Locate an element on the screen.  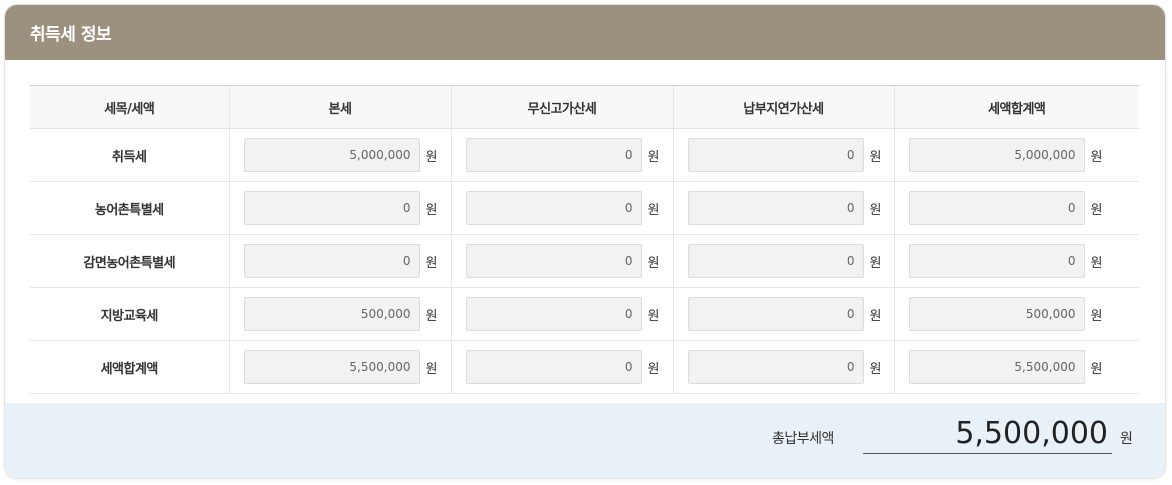
table-row: 지방교육세 원 원 원 원 is located at coordinates (584, 314).